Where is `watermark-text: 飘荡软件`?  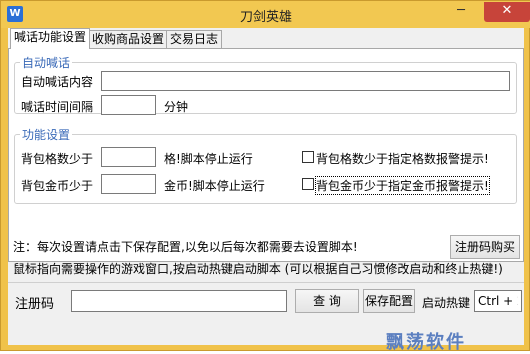 watermark-text: 飘荡软件 is located at coordinates (426, 342).